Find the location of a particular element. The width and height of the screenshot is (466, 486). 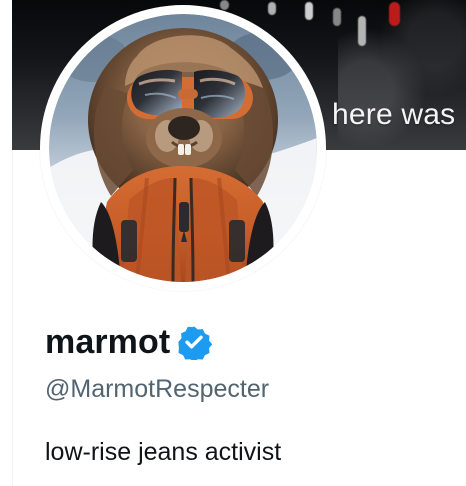

display-name: marmot is located at coordinates (108, 342).